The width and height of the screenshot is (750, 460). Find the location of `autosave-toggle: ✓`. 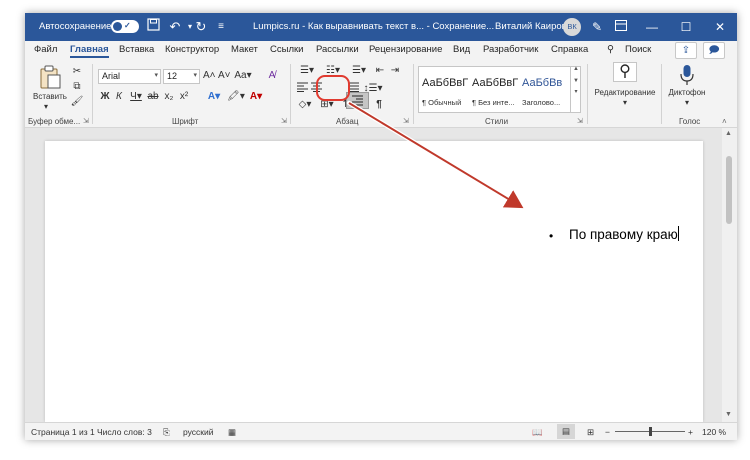

autosave-toggle: ✓ is located at coordinates (125, 26).